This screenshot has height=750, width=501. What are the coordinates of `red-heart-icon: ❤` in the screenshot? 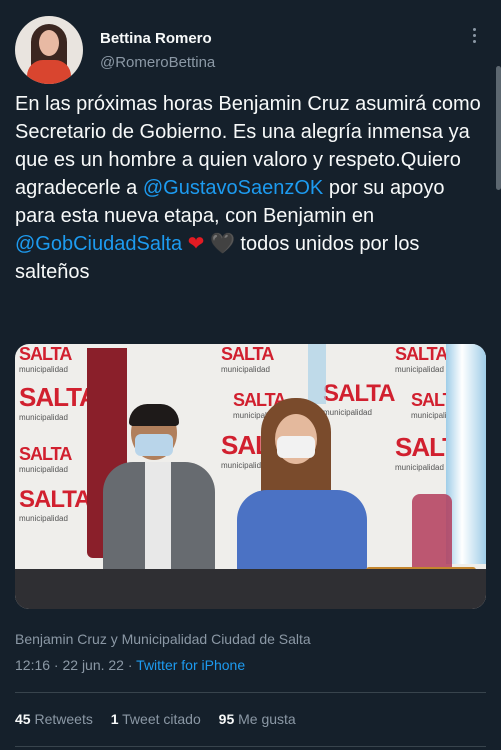 It's located at (196, 244).